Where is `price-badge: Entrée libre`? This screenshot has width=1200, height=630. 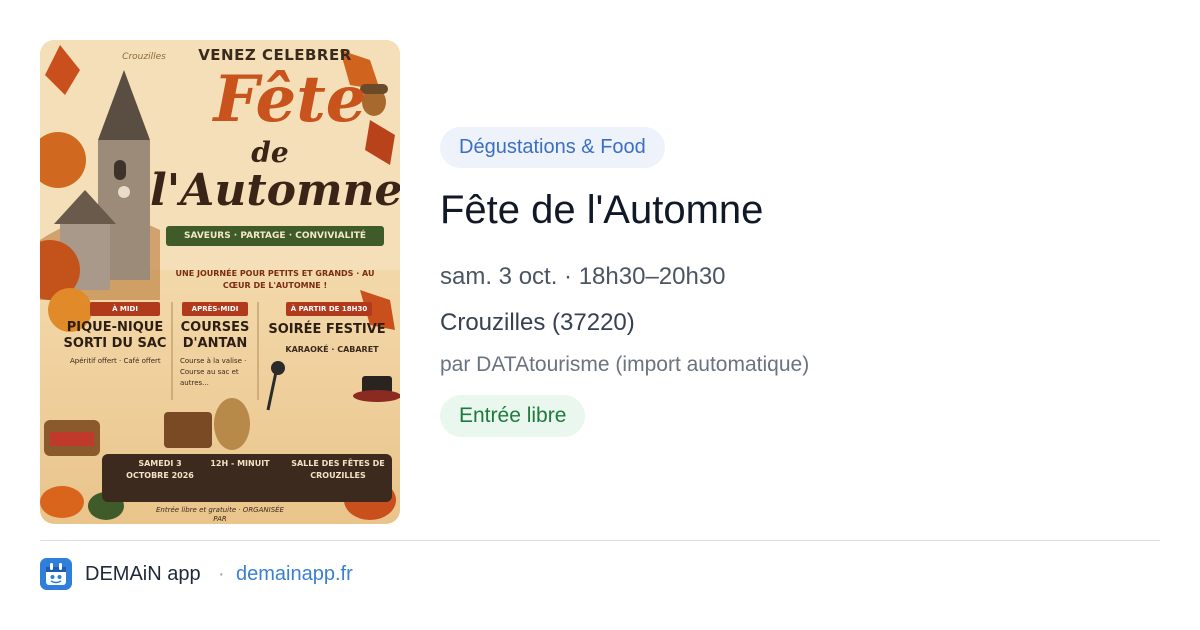
price-badge: Entrée libre is located at coordinates (513, 416).